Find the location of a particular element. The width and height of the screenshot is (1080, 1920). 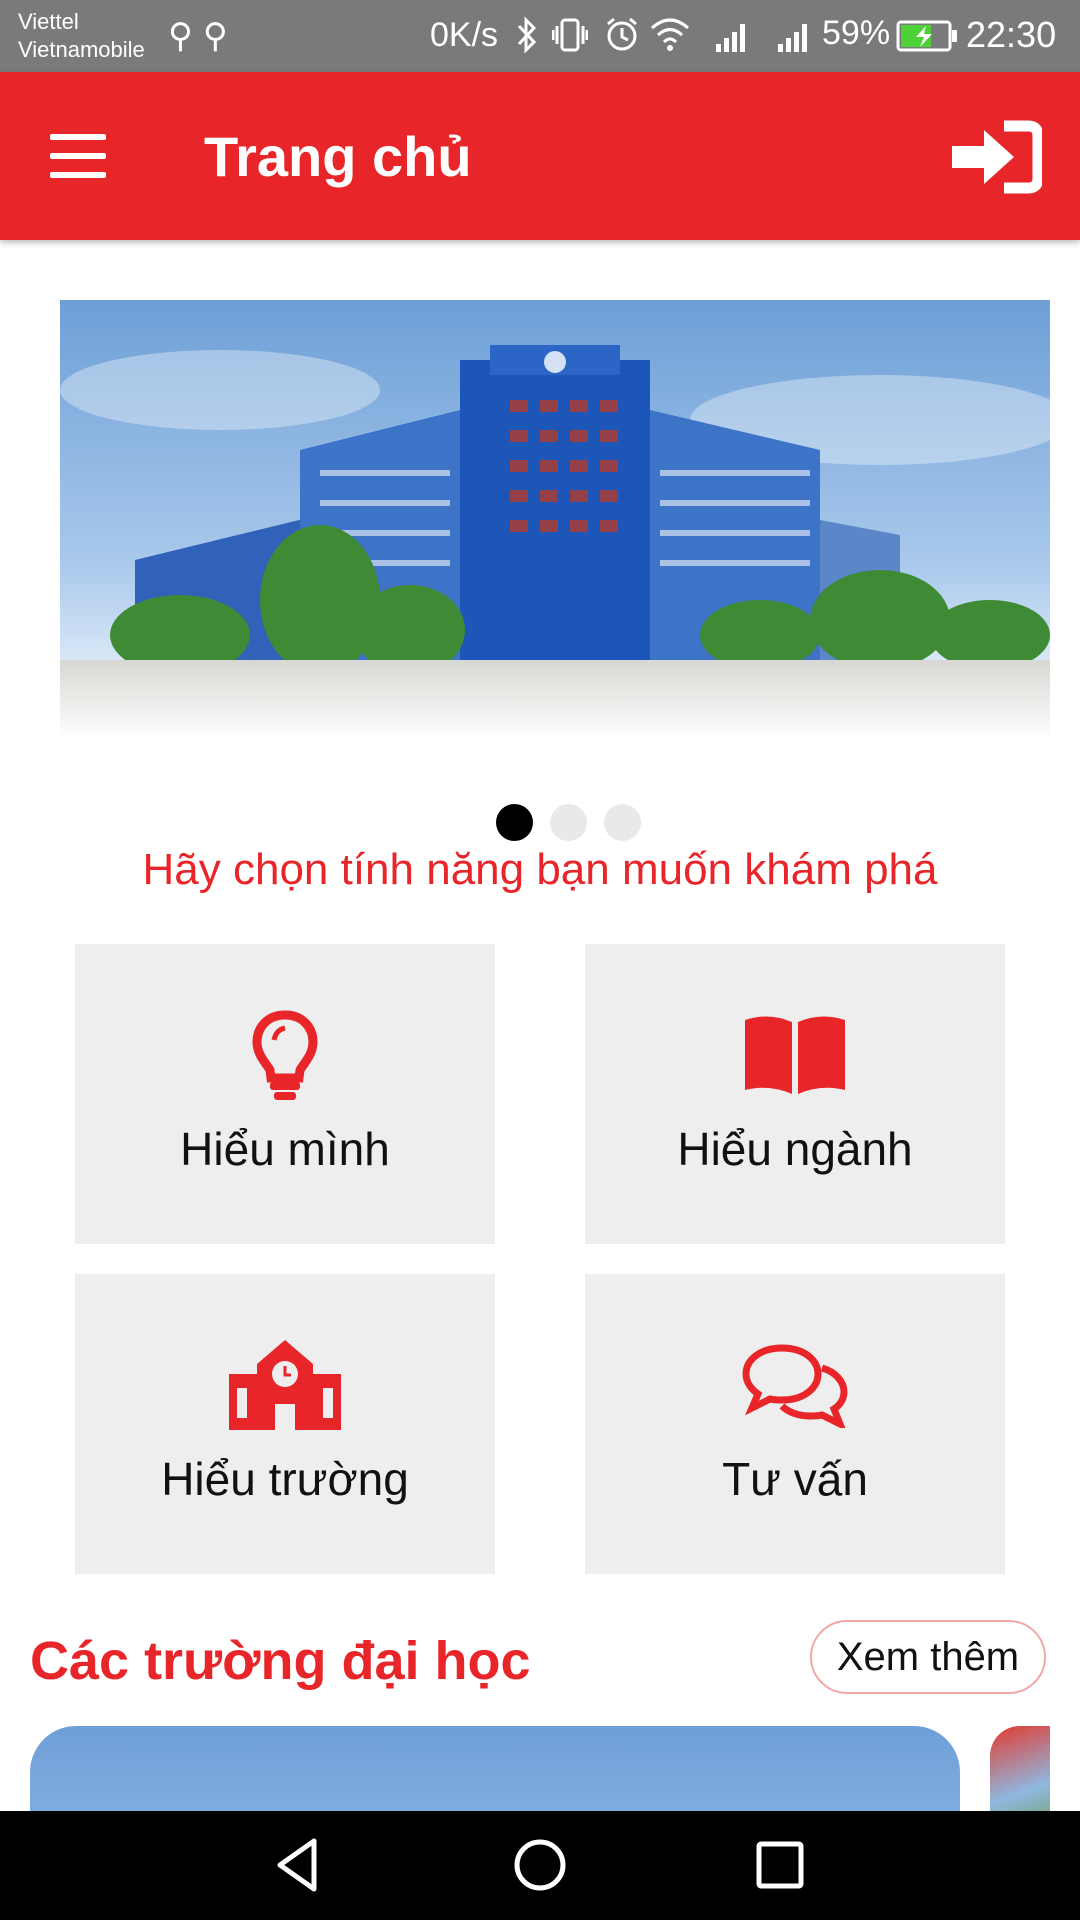

home-icon is located at coordinates (540, 1865).